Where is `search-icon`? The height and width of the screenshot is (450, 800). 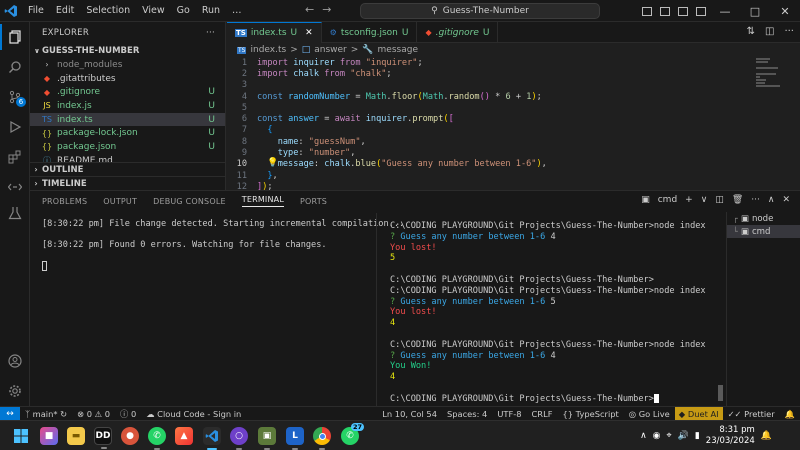
search-icon is located at coordinates (15, 67).